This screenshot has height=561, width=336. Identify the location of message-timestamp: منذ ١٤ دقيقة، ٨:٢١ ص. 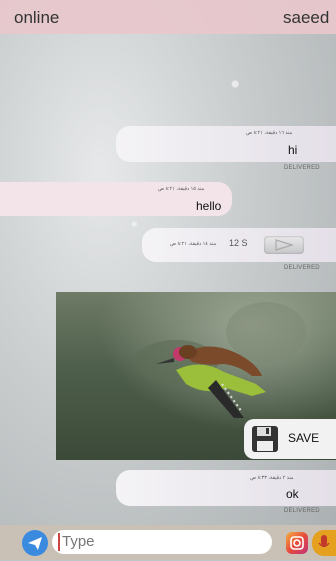
(193, 244).